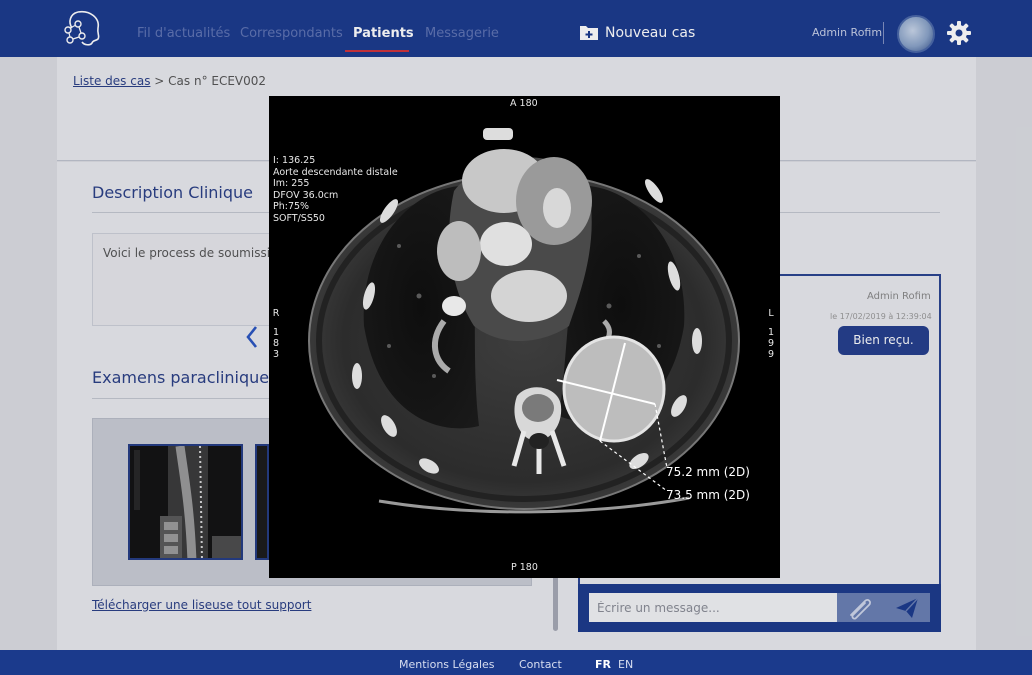  Describe the element at coordinates (771, 313) in the screenshot. I see `orientation-right-letter: L` at that location.